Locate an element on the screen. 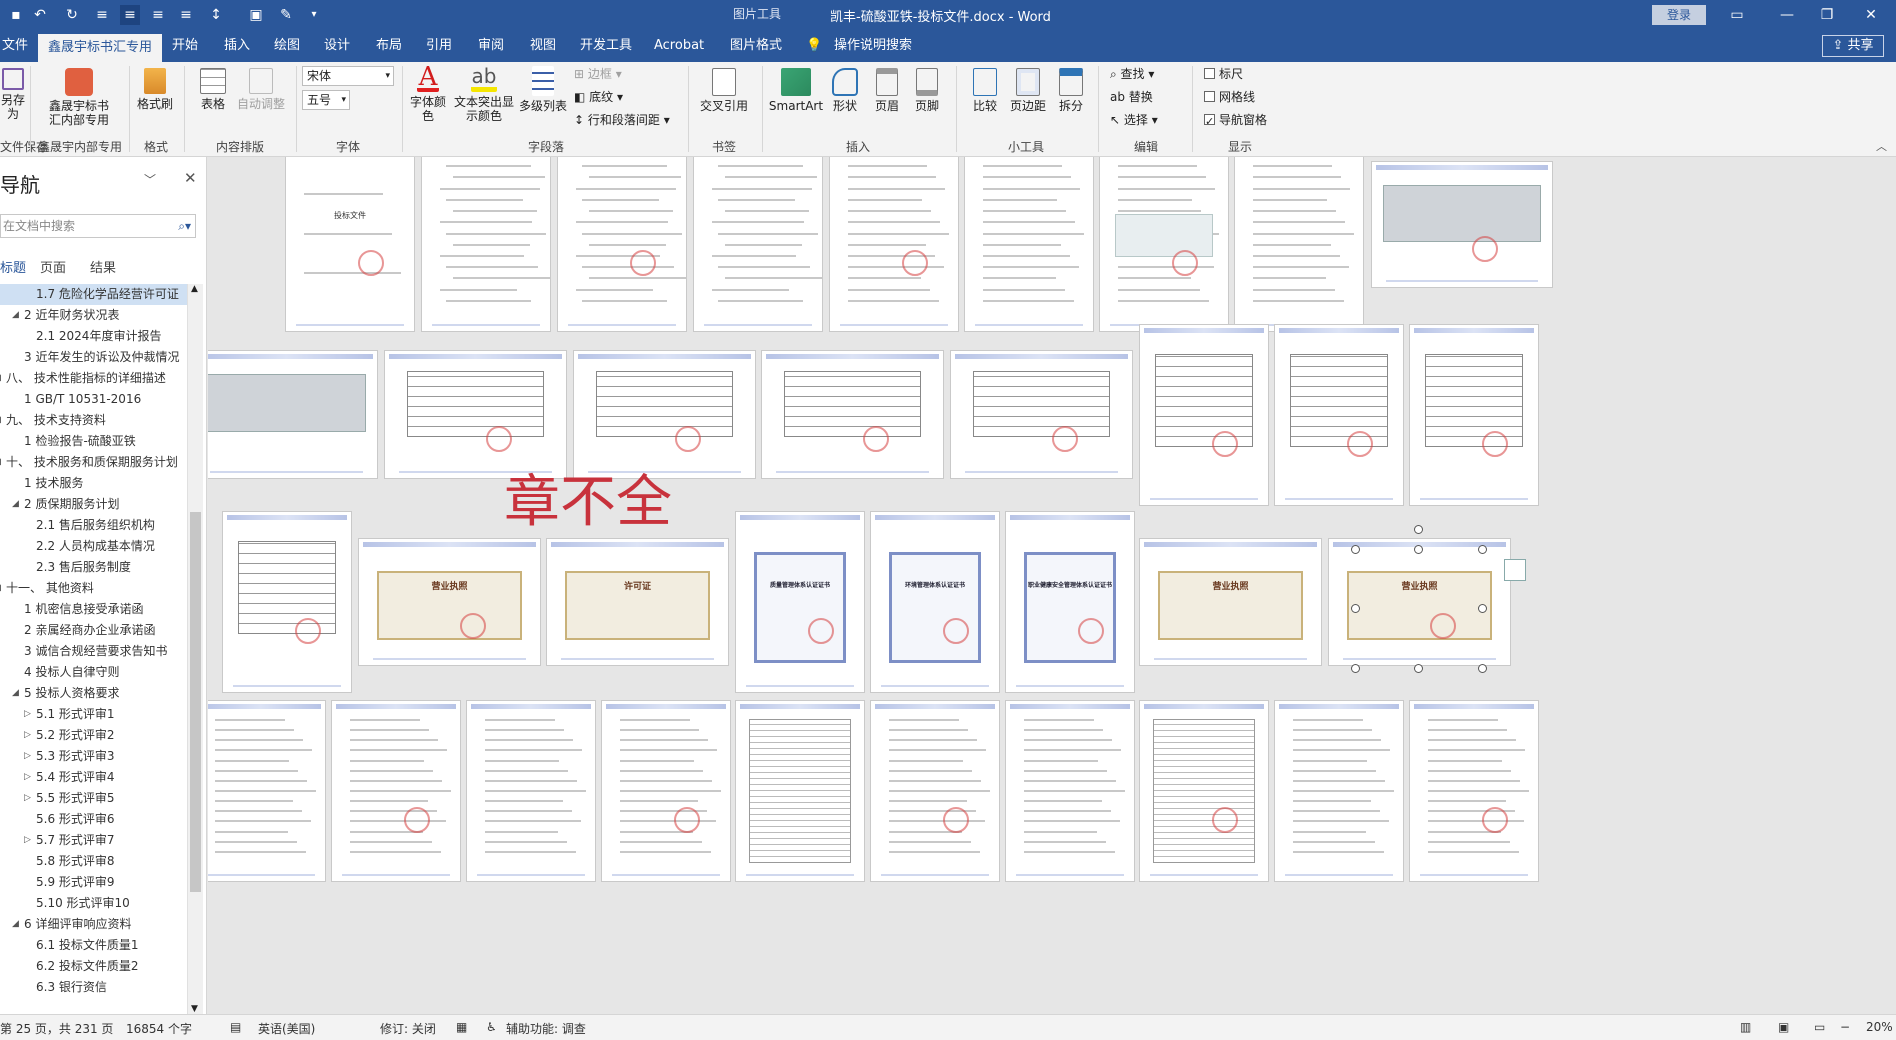 Image resolution: width=1896 pixels, height=1040 pixels. nav-scroll-thumb is located at coordinates (195, 702).